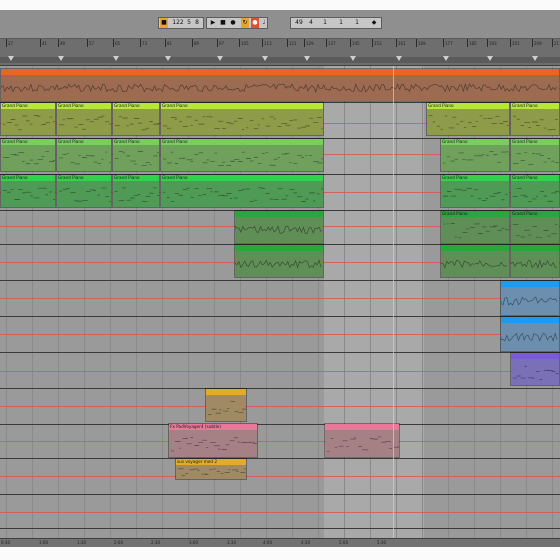 The width and height of the screenshot is (560, 560). Describe the element at coordinates (280, 59) in the screenshot. I see `loop-brace-bar` at that location.